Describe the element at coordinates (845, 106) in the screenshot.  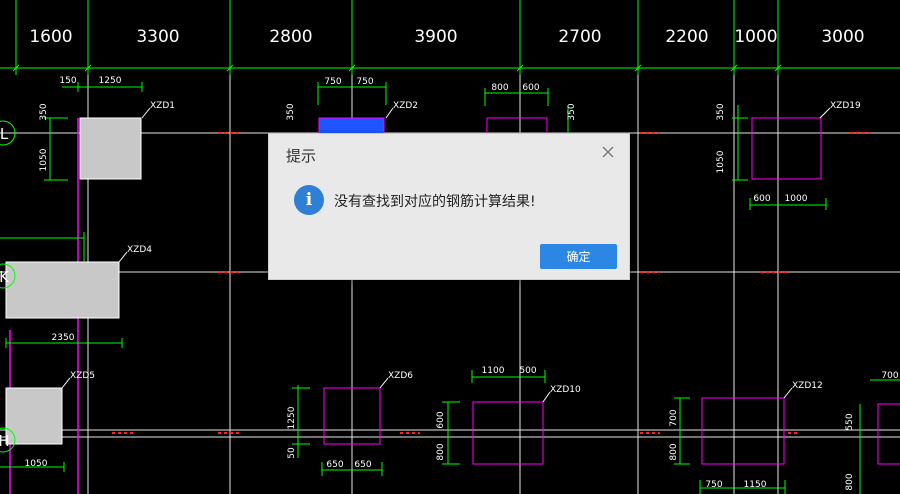
I see `label-xzd19: XZD19` at that location.